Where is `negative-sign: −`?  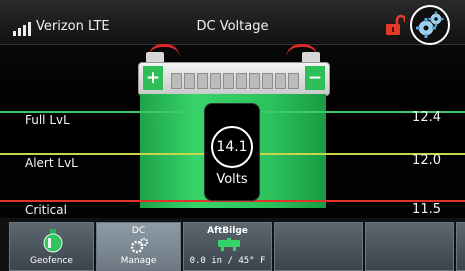
negative-sign: − is located at coordinates (315, 78).